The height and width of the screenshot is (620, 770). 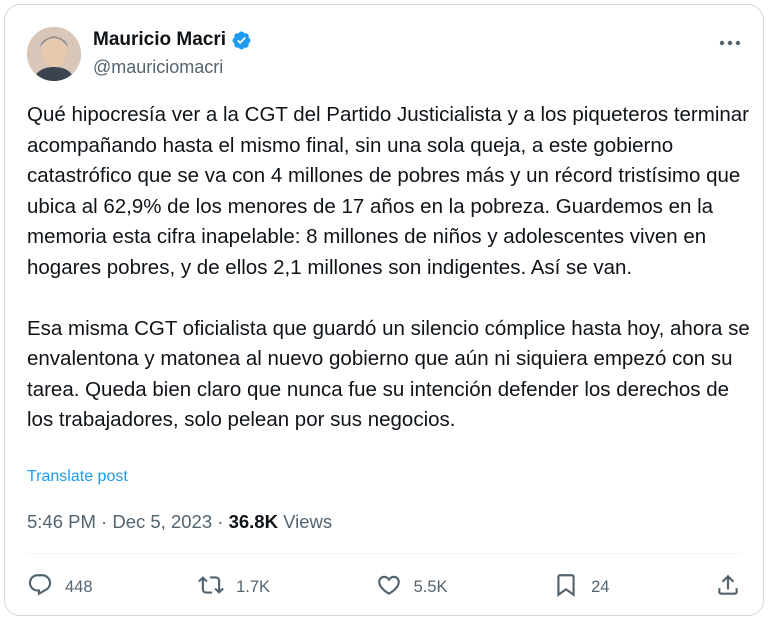 I want to click on author-handle: @mauriciomacri, so click(x=158, y=67).